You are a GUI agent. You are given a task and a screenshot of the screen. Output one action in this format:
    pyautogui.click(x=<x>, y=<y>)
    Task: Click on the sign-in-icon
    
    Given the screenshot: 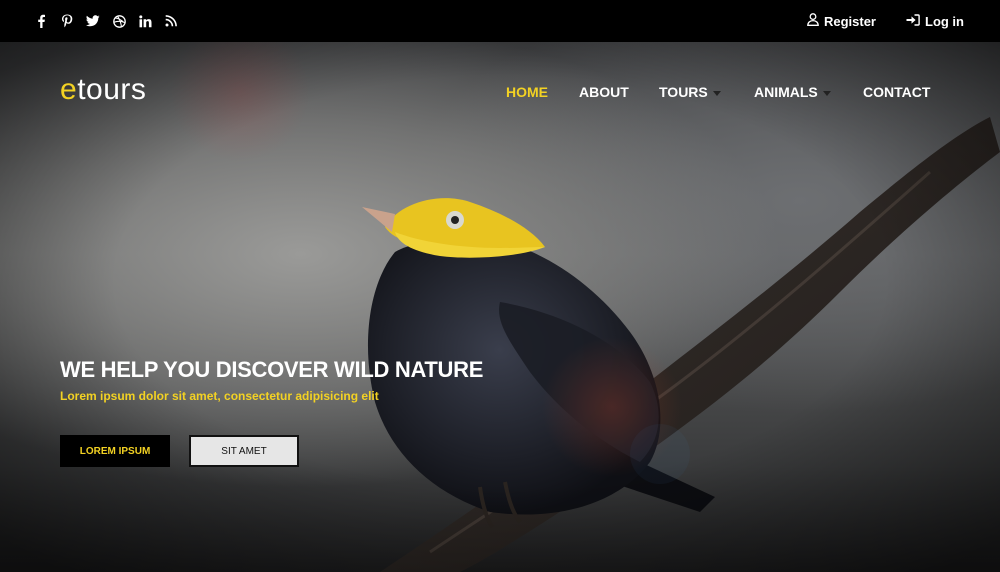 What is the action you would take?
    pyautogui.click(x=913, y=21)
    